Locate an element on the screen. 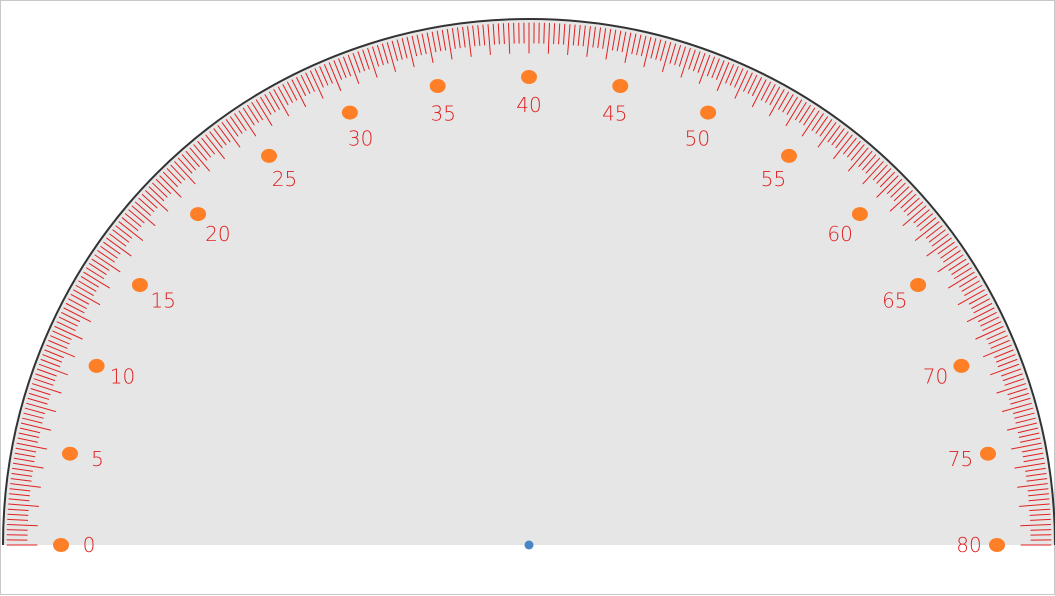 The width and height of the screenshot is (1055, 596). scale-label: 30 is located at coordinates (360, 139).